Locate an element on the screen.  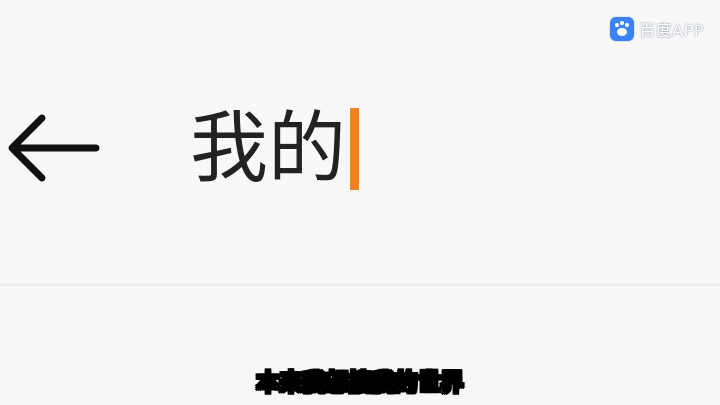
search-query-text: 我的 is located at coordinates (268, 149).